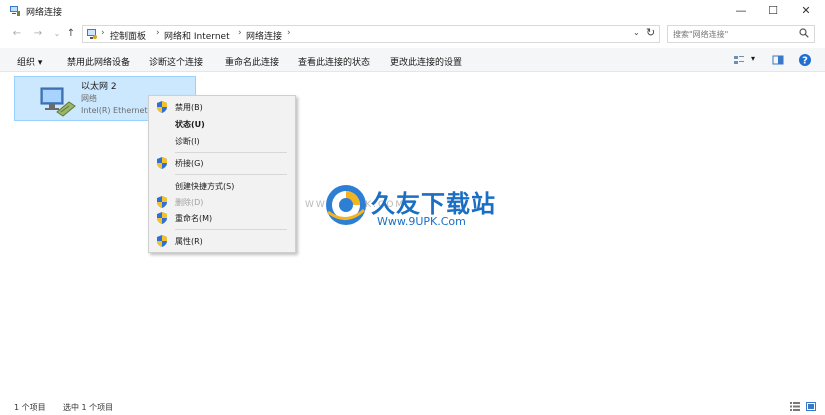  I want to click on address-bar: › 控制面板 › 网络和 Internet › 网络连接 ›, so click(371, 34).